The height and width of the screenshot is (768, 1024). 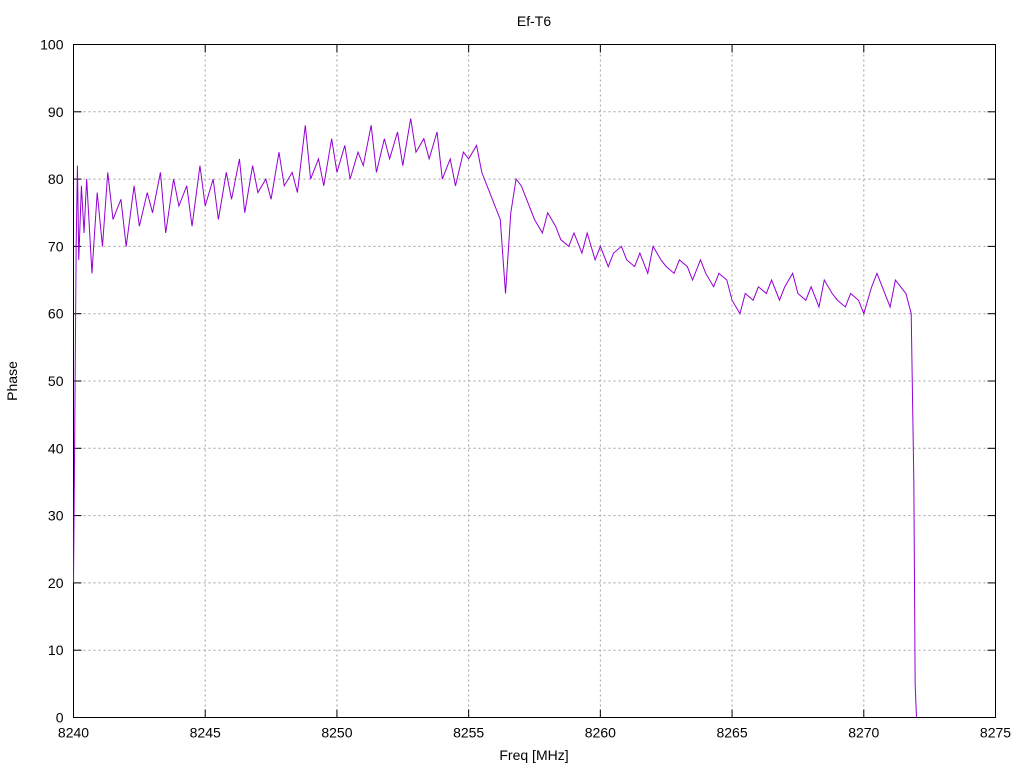 What do you see at coordinates (56, 448) in the screenshot?
I see `y-tick-label: 40` at bounding box center [56, 448].